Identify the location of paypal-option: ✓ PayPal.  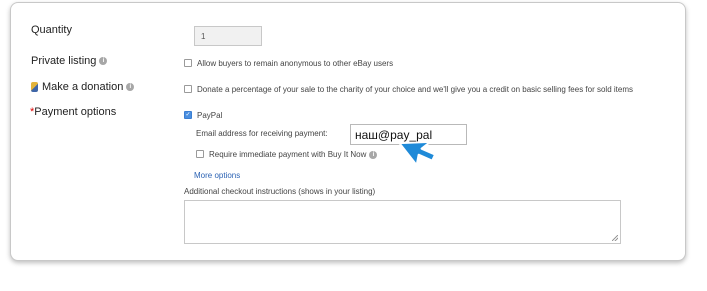
(203, 115).